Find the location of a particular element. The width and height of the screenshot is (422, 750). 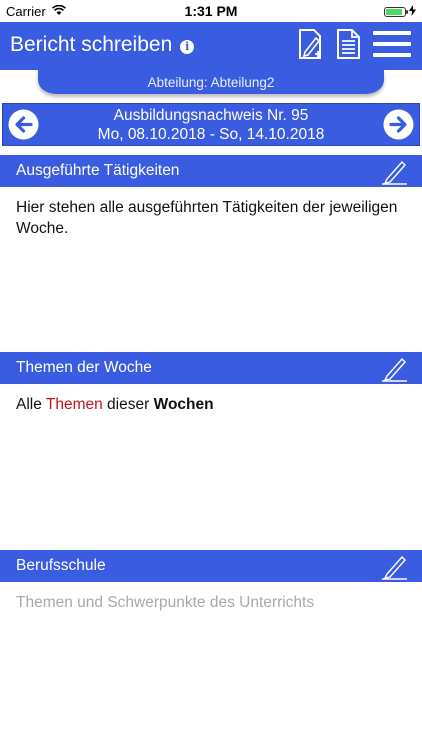

document-icon is located at coordinates (348, 44).